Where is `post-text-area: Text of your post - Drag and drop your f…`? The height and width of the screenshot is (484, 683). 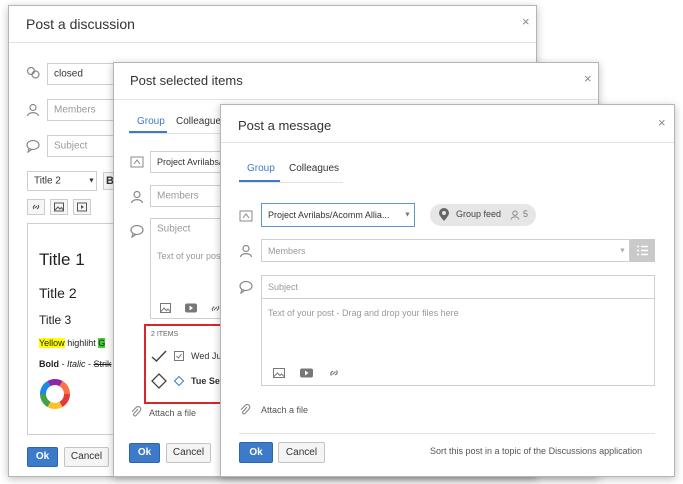
post-text-area: Text of your post - Drag and drop your f… is located at coordinates (458, 342).